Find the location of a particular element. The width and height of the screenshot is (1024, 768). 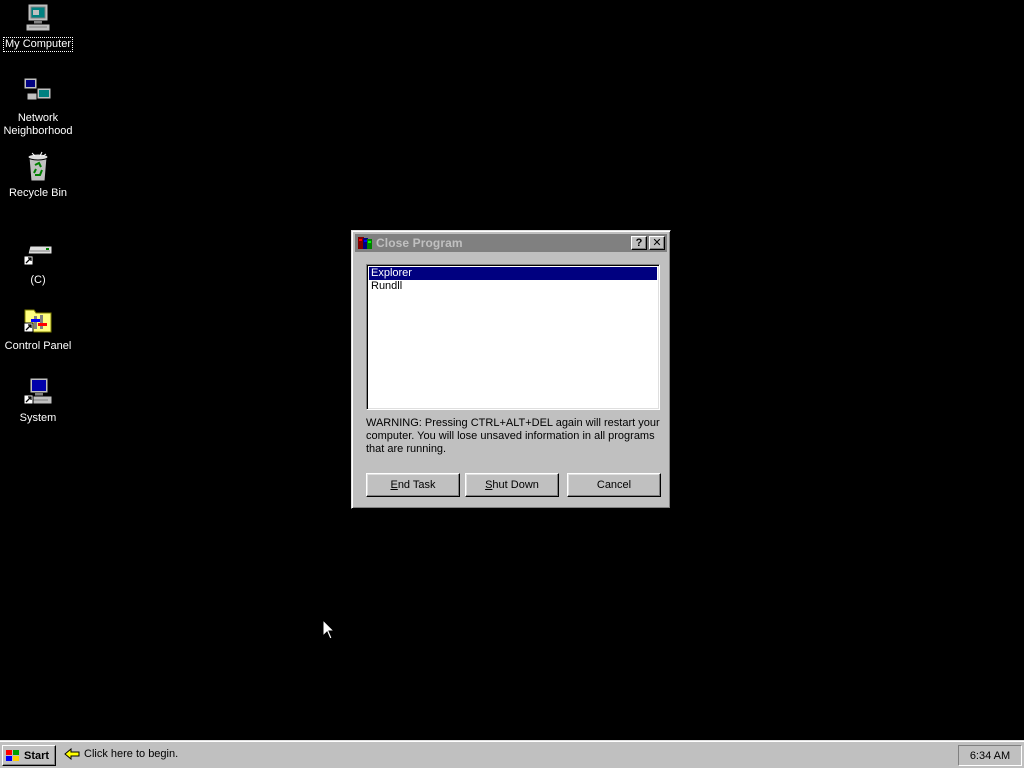

help-icon: ? is located at coordinates (639, 242).